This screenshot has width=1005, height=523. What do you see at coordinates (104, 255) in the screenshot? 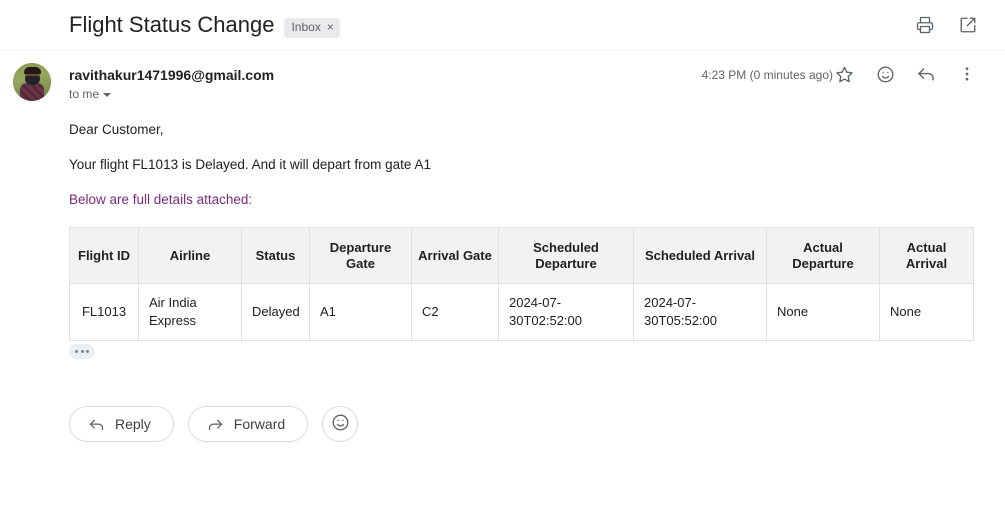
I see `column-header-flight-id: Flight ID` at bounding box center [104, 255].